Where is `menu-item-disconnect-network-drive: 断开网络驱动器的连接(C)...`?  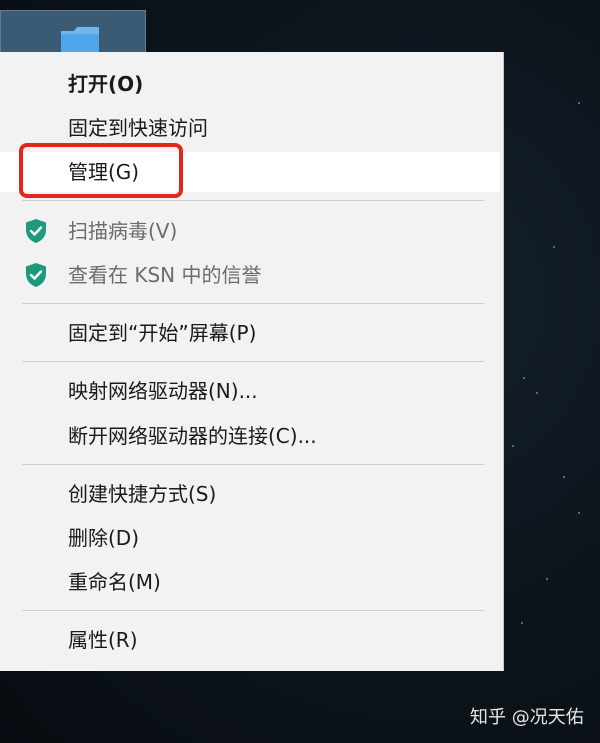
menu-item-disconnect-network-drive: 断开网络驱动器的连接(C)... is located at coordinates (250, 436).